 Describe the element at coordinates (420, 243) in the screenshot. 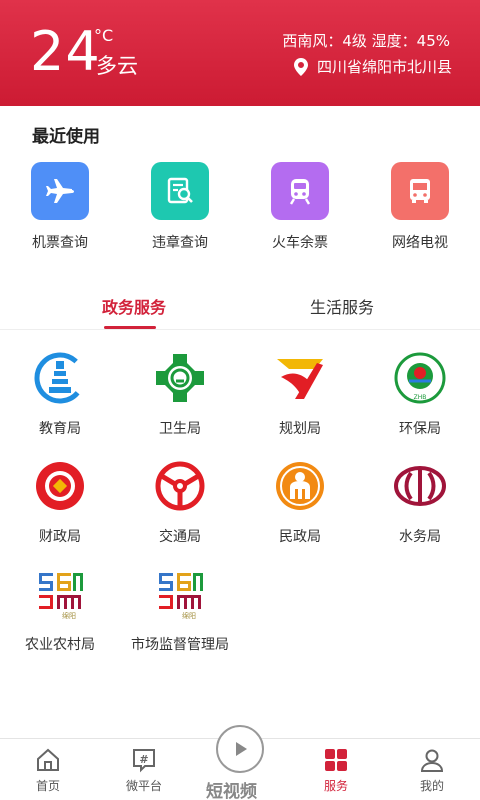

I see `recent-label: 网络电视` at that location.